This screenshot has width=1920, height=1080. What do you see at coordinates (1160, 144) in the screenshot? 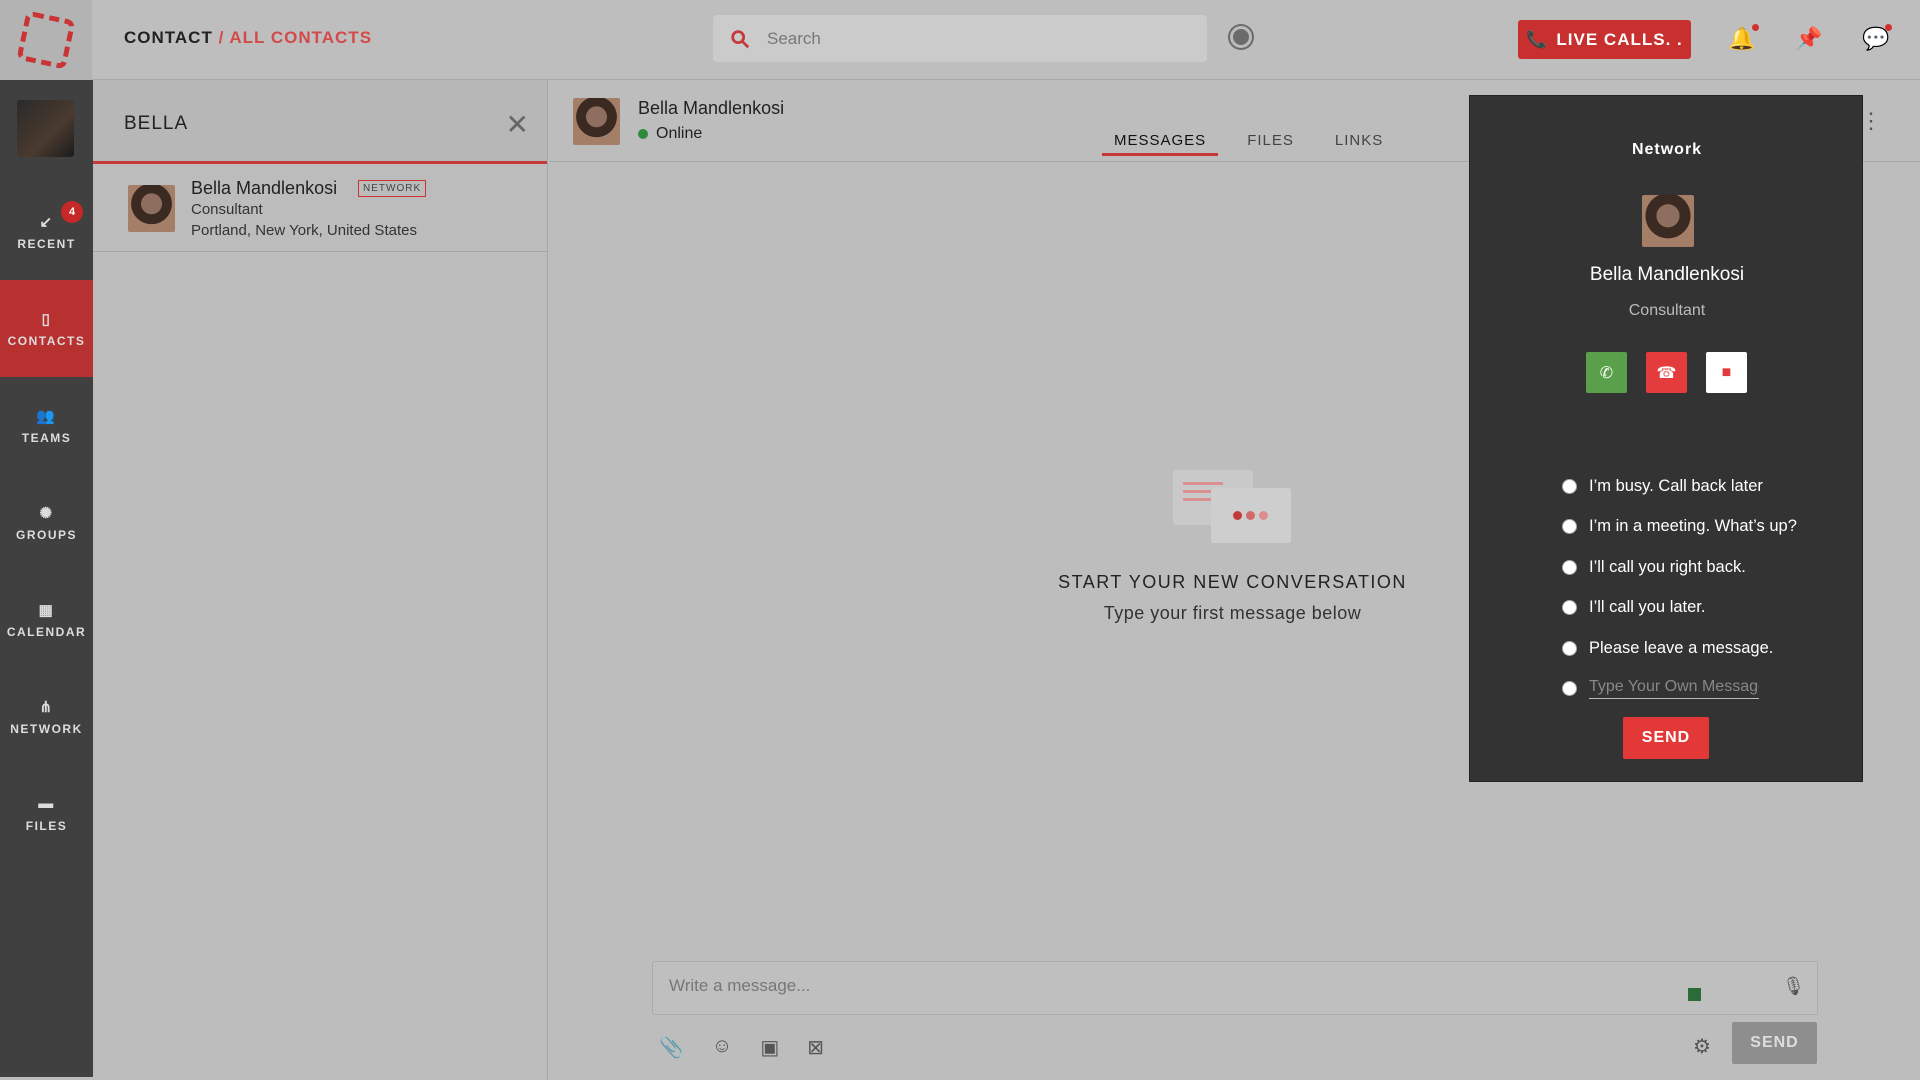
I see `tab-messages: MESSAGES` at bounding box center [1160, 144].